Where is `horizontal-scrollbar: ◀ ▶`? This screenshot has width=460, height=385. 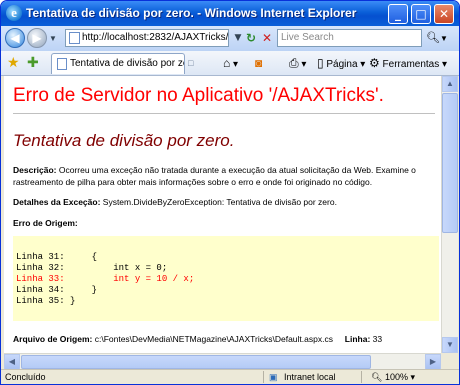 horizontal-scrollbar: ◀ ▶ is located at coordinates (222, 361).